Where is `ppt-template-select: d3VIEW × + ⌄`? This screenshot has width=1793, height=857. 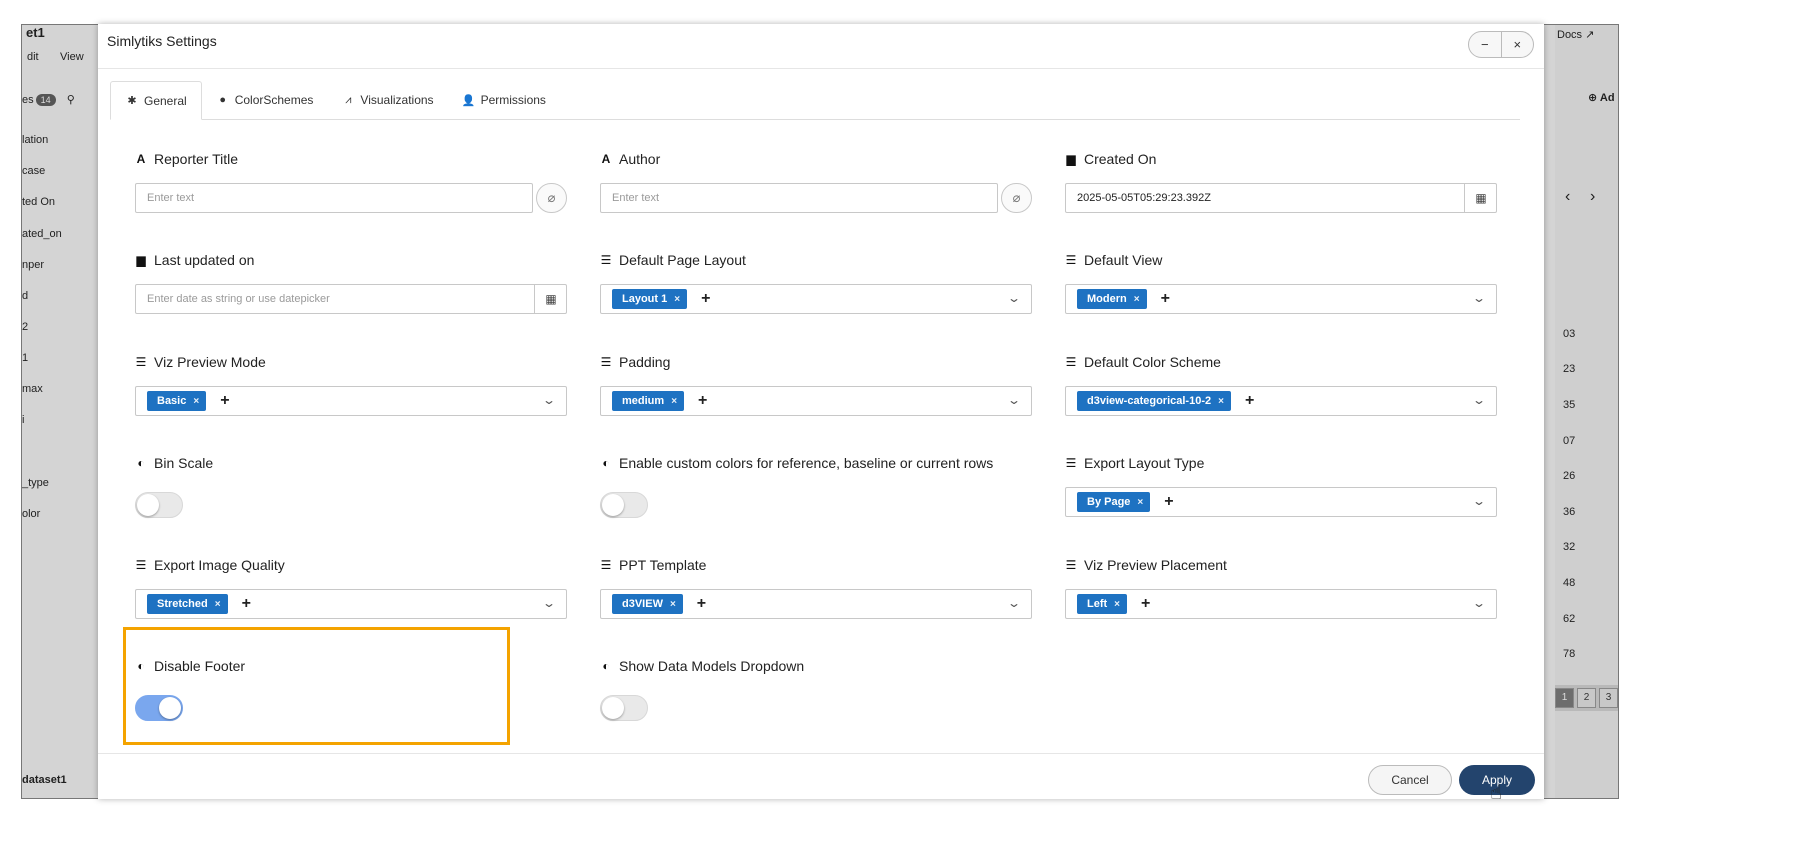
ppt-template-select: d3VIEW × + ⌄ is located at coordinates (816, 604).